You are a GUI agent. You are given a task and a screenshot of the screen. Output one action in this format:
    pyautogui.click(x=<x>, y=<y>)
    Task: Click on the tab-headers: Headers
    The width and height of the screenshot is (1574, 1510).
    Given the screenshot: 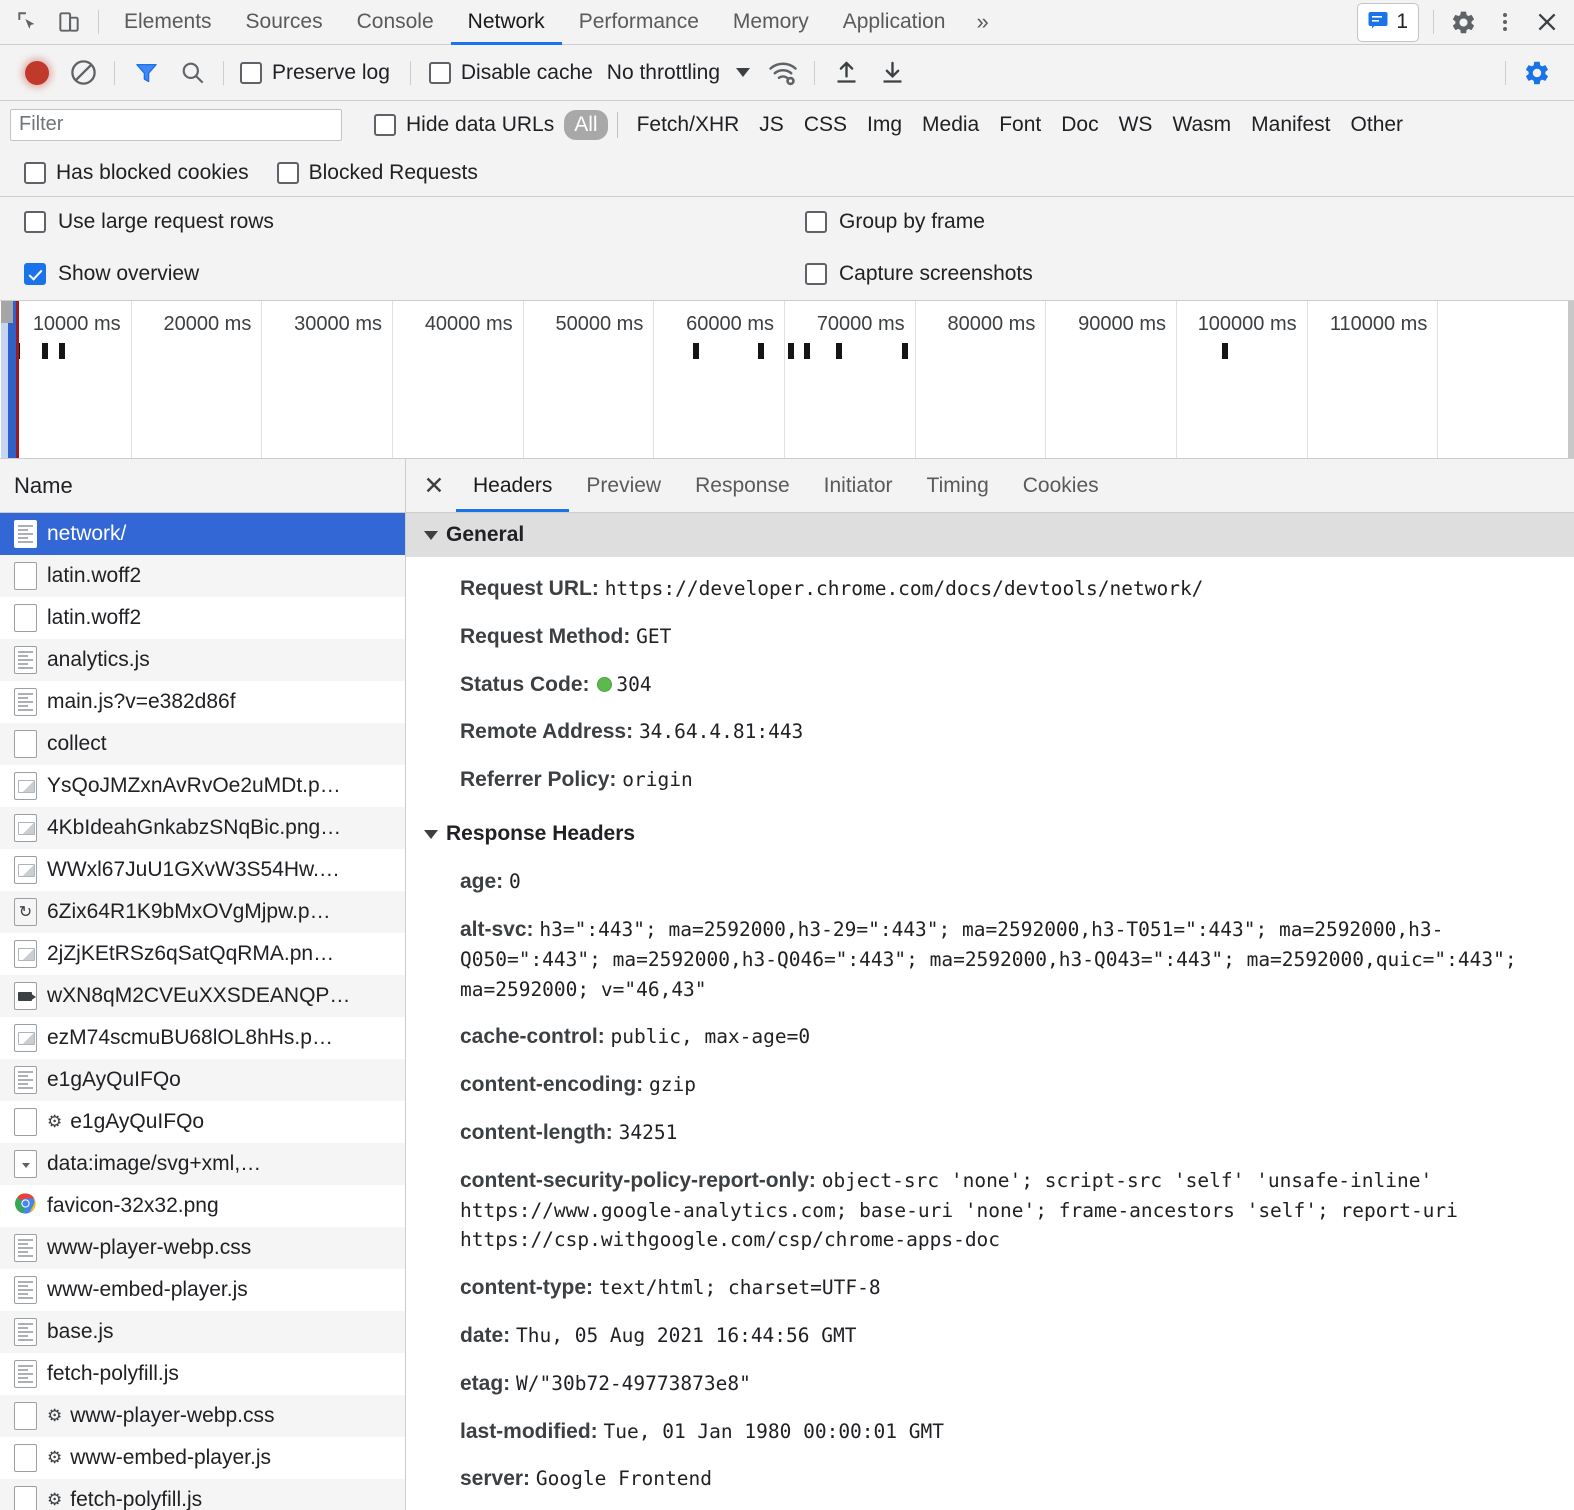 What is the action you would take?
    pyautogui.click(x=513, y=485)
    